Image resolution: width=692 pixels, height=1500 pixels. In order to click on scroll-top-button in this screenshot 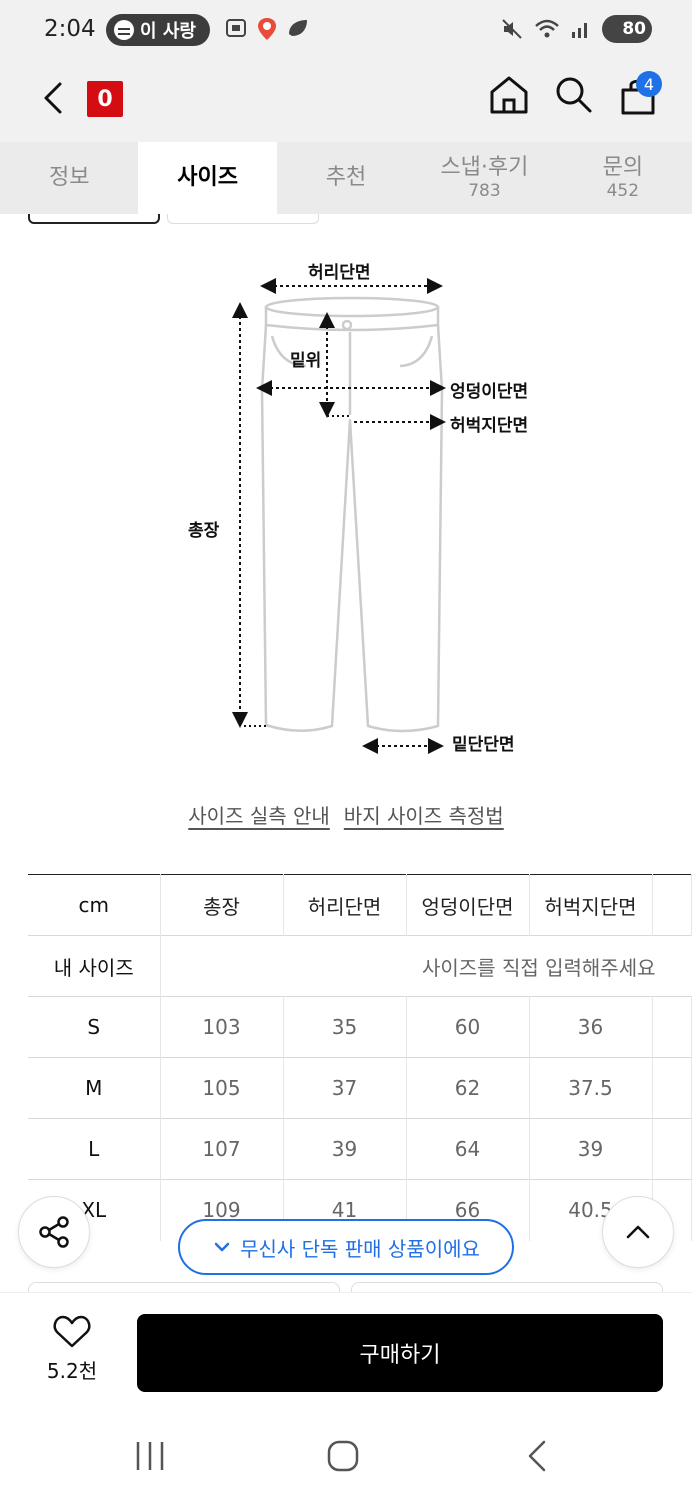, I will do `click(638, 1232)`.